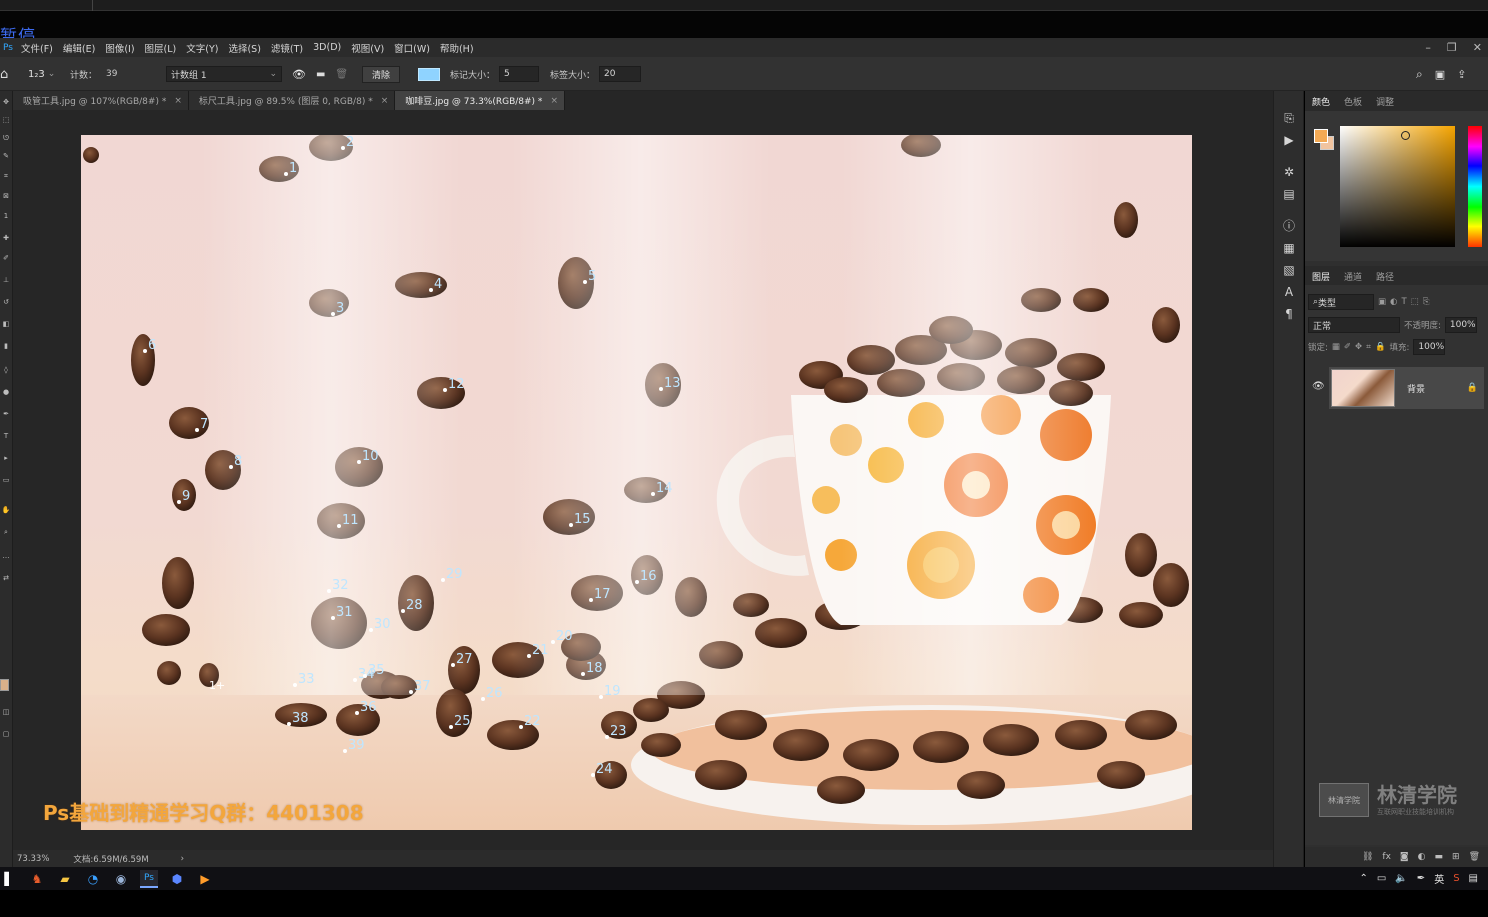 This screenshot has width=1488, height=917. Describe the element at coordinates (1386, 857) in the screenshot. I see `layer-fx-icon: fx` at that location.